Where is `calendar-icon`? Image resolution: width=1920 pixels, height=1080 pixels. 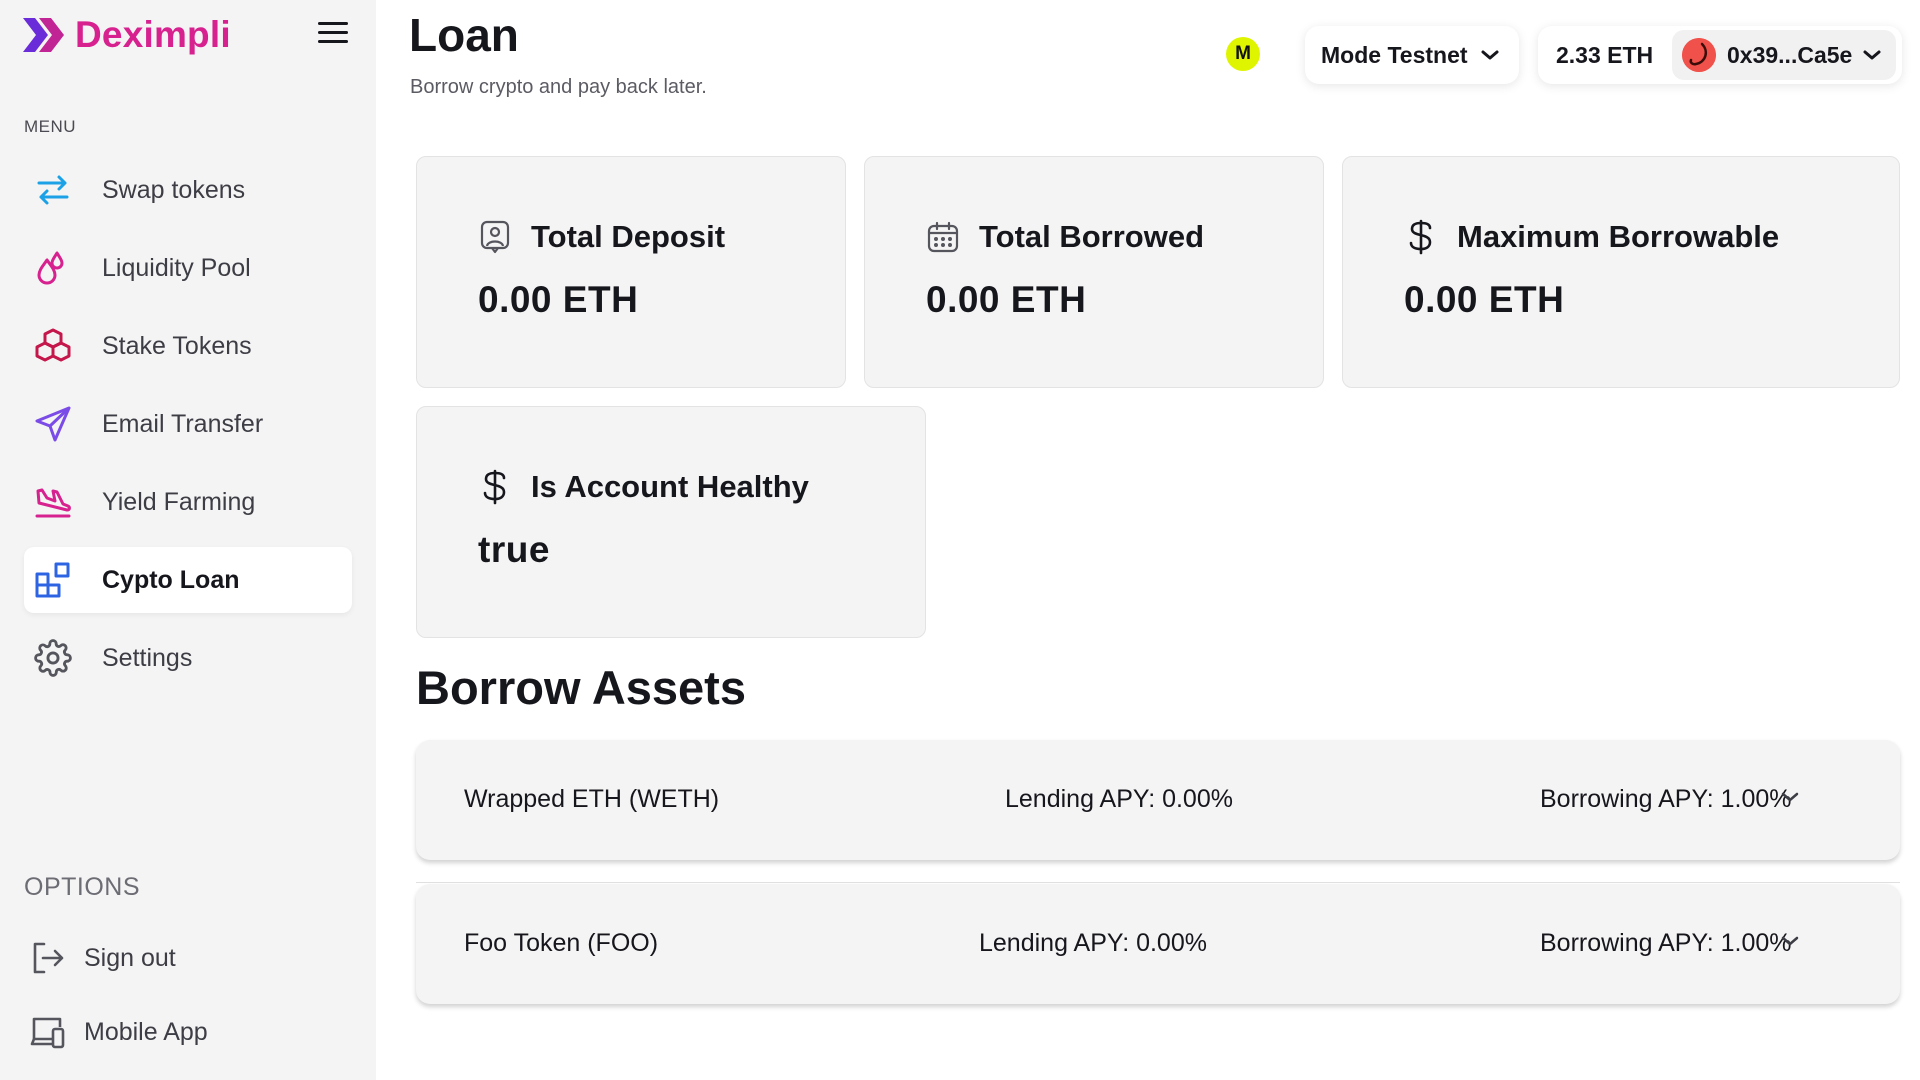 calendar-icon is located at coordinates (943, 237).